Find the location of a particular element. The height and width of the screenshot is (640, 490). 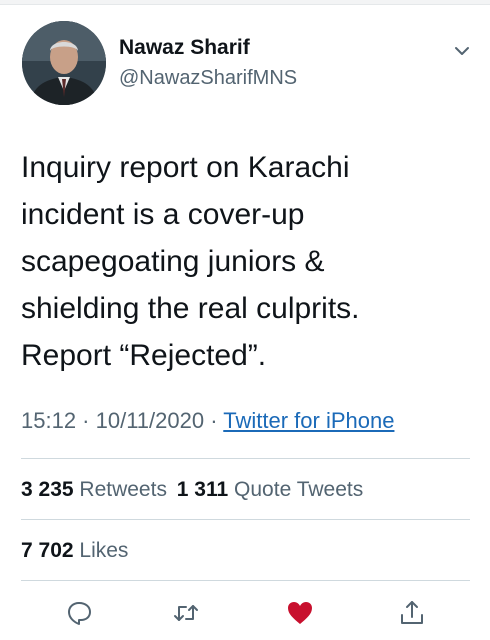

retweets-stat: 3 235 Retweets is located at coordinates (94, 489).